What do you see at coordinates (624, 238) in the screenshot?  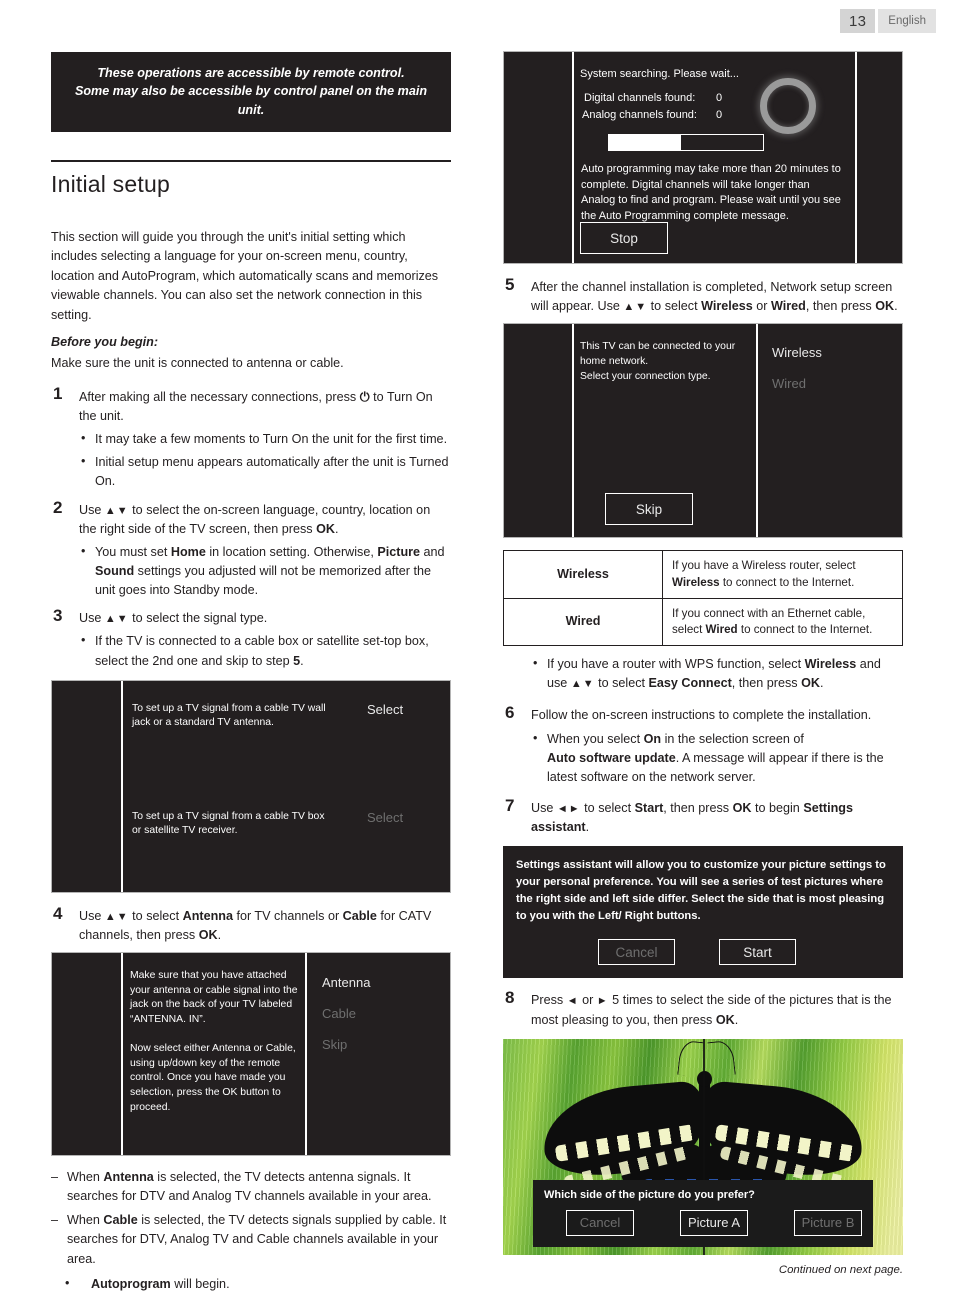 I see `stop-button: Stop` at bounding box center [624, 238].